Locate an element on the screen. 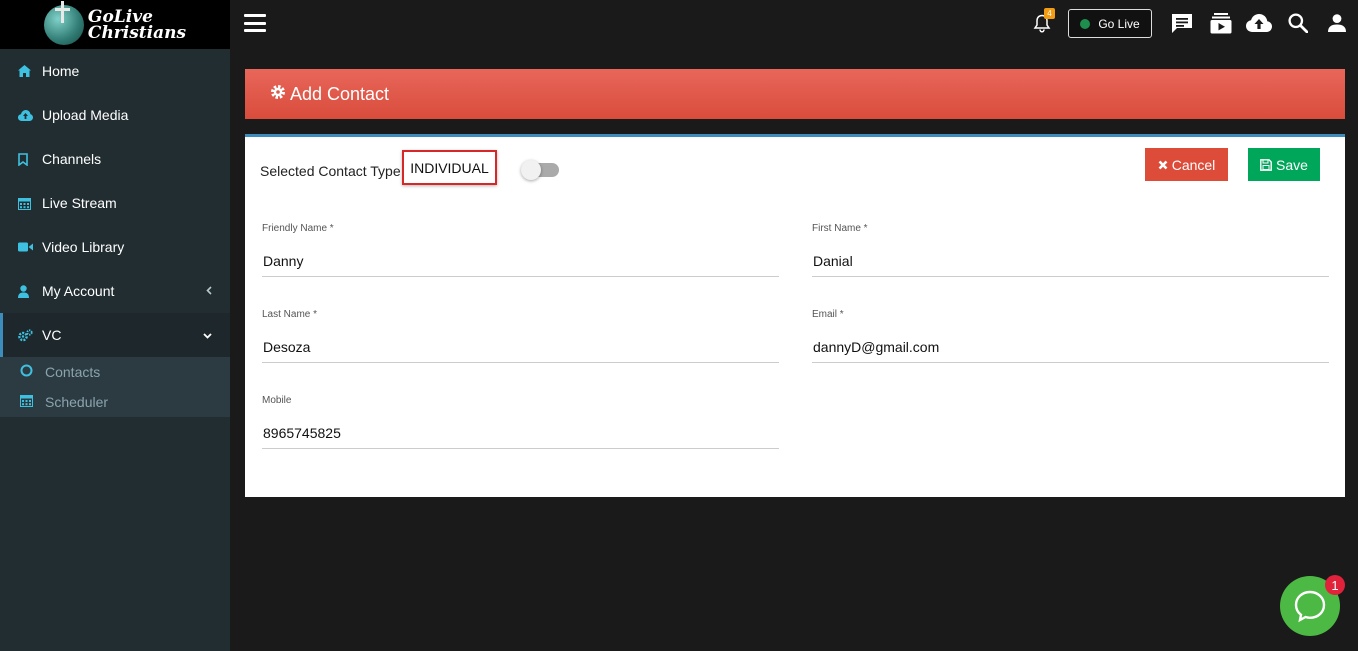  sidebar-item-label: Upload Media is located at coordinates (85, 115).